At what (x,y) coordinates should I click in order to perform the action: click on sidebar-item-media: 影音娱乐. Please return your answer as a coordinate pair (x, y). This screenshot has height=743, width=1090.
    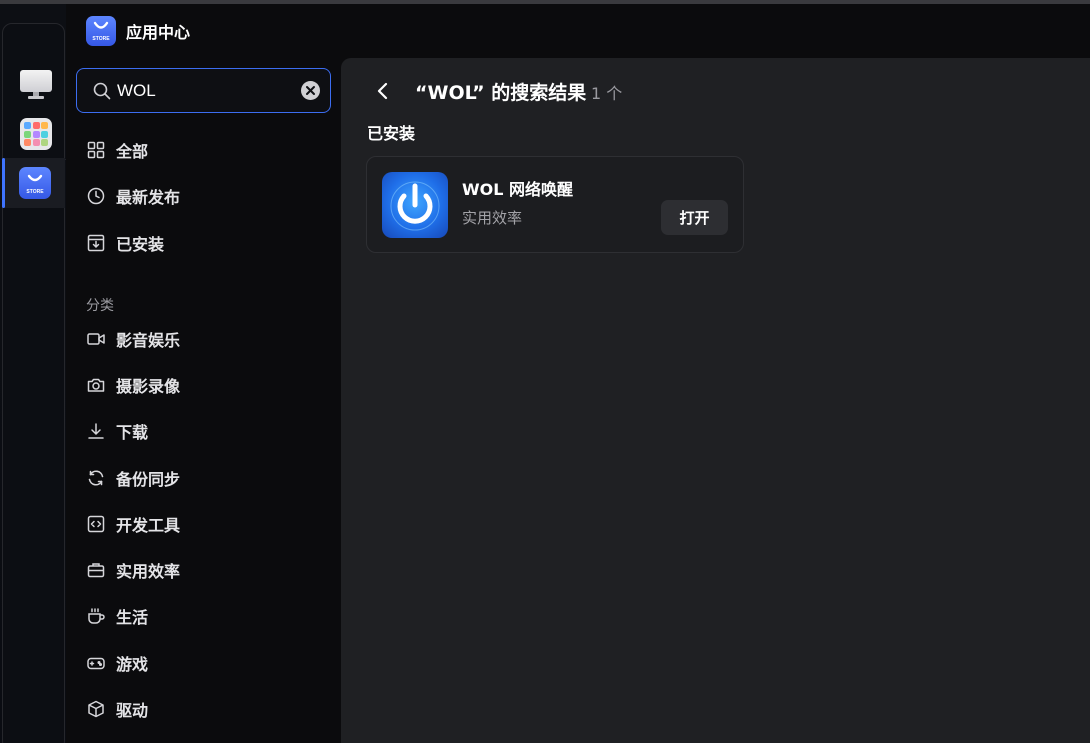
    Looking at the image, I should click on (133, 339).